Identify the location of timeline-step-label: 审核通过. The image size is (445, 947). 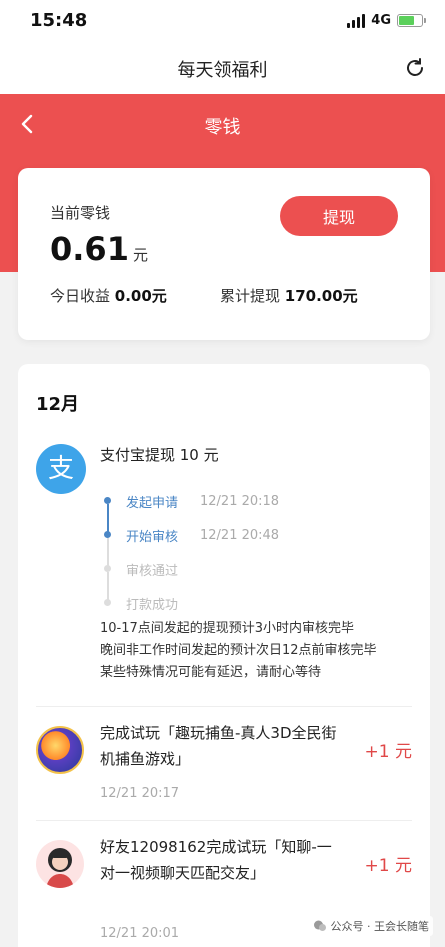
(152, 571).